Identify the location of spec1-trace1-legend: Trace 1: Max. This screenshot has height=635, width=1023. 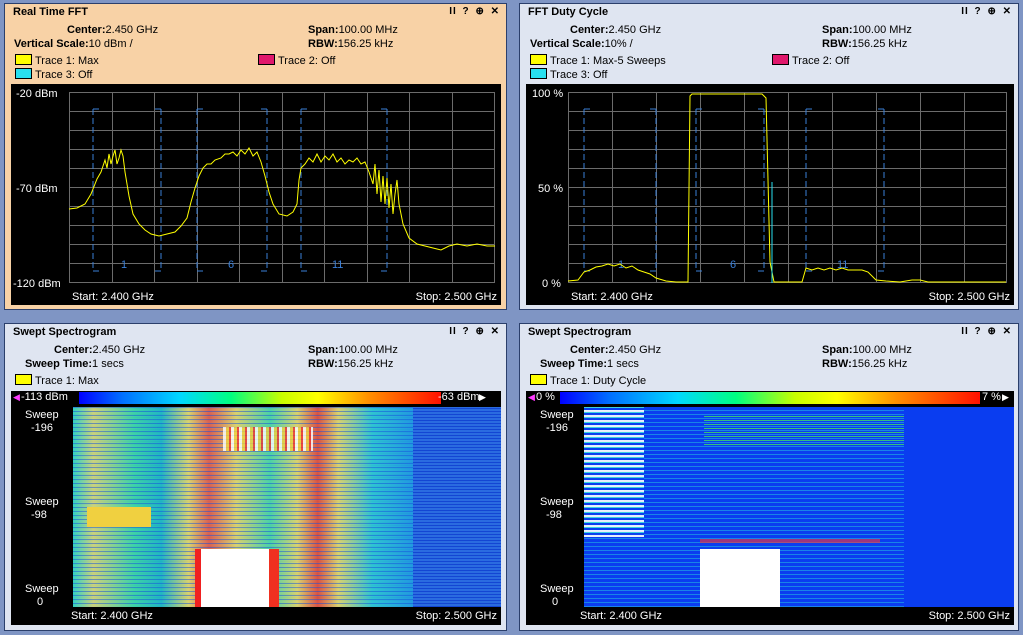
(57, 380).